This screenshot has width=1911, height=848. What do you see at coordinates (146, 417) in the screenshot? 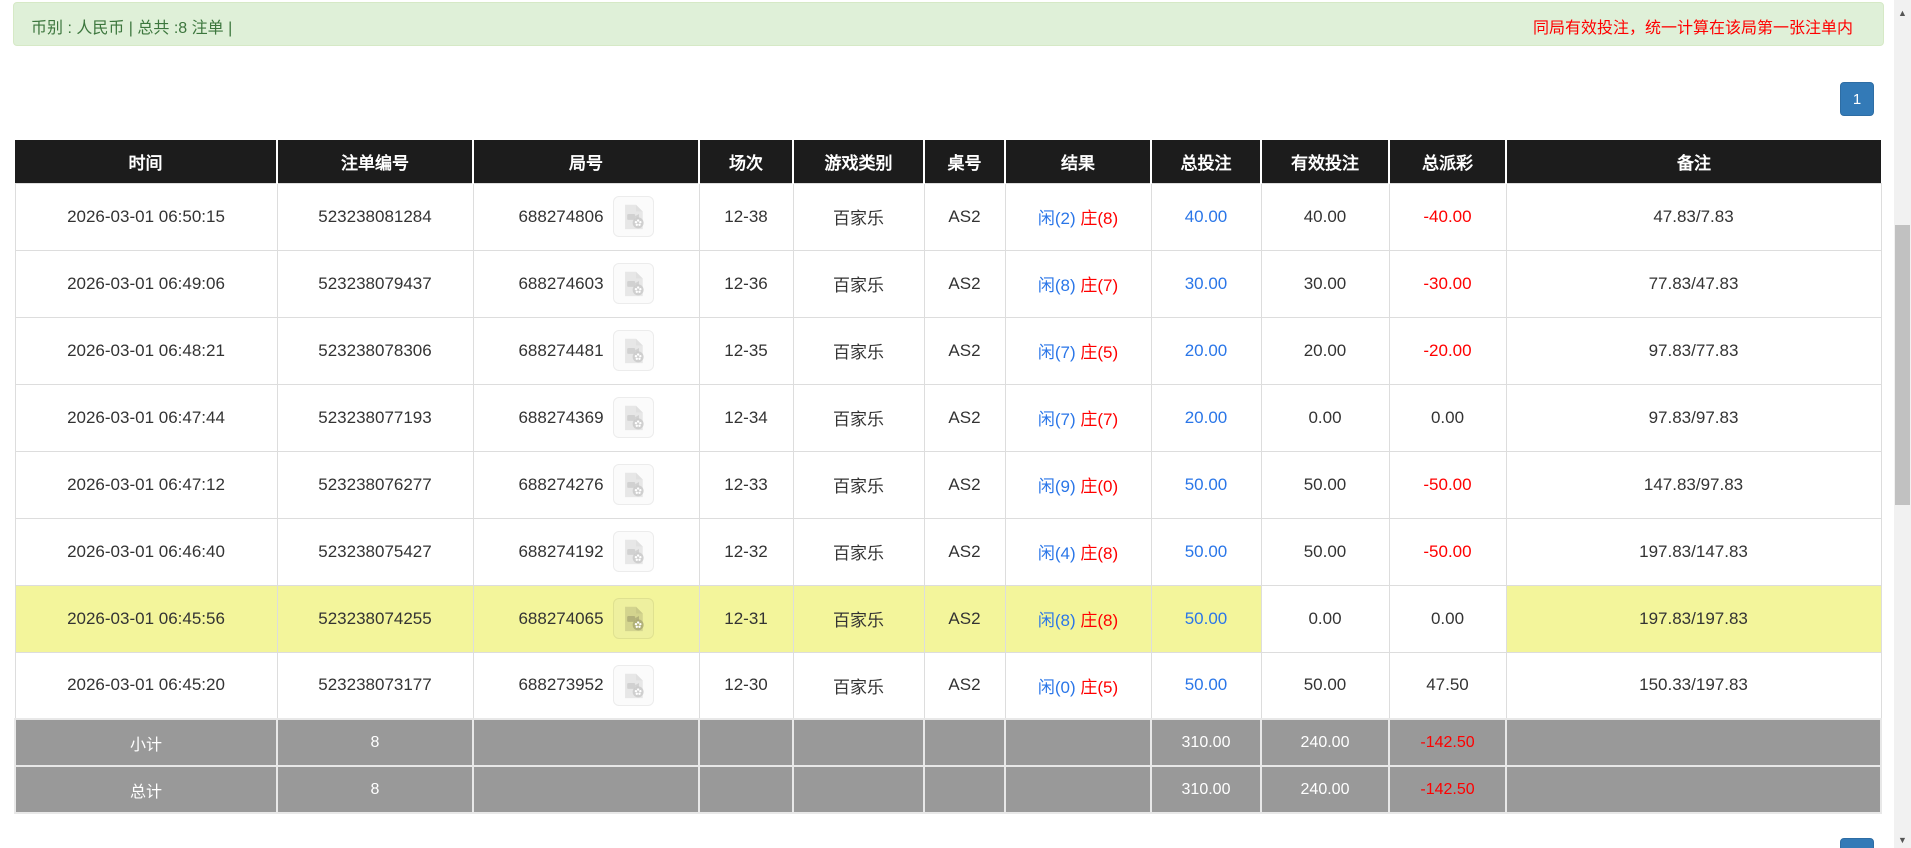
I see `time-cell: 2026-03-01 06:47:44` at bounding box center [146, 417].